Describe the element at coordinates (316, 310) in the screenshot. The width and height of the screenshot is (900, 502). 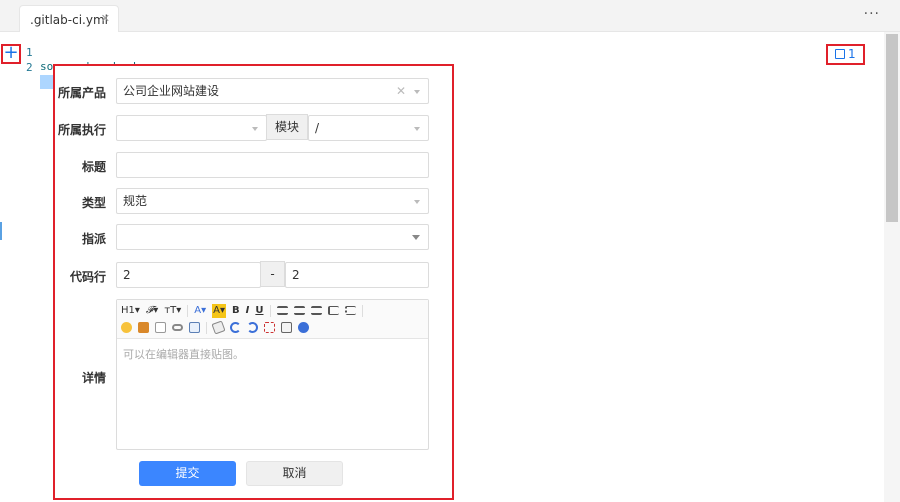
I see `align-right-icon` at that location.